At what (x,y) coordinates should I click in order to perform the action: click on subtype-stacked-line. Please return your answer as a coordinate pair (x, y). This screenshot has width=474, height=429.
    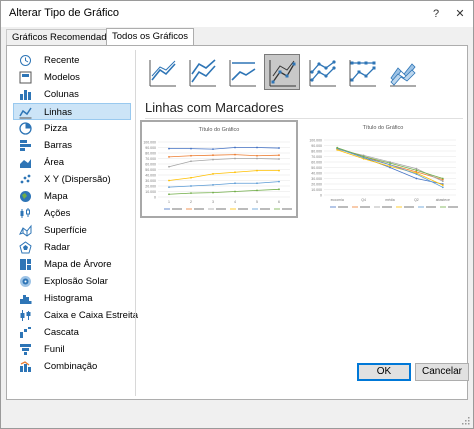
    Looking at the image, I should click on (202, 72).